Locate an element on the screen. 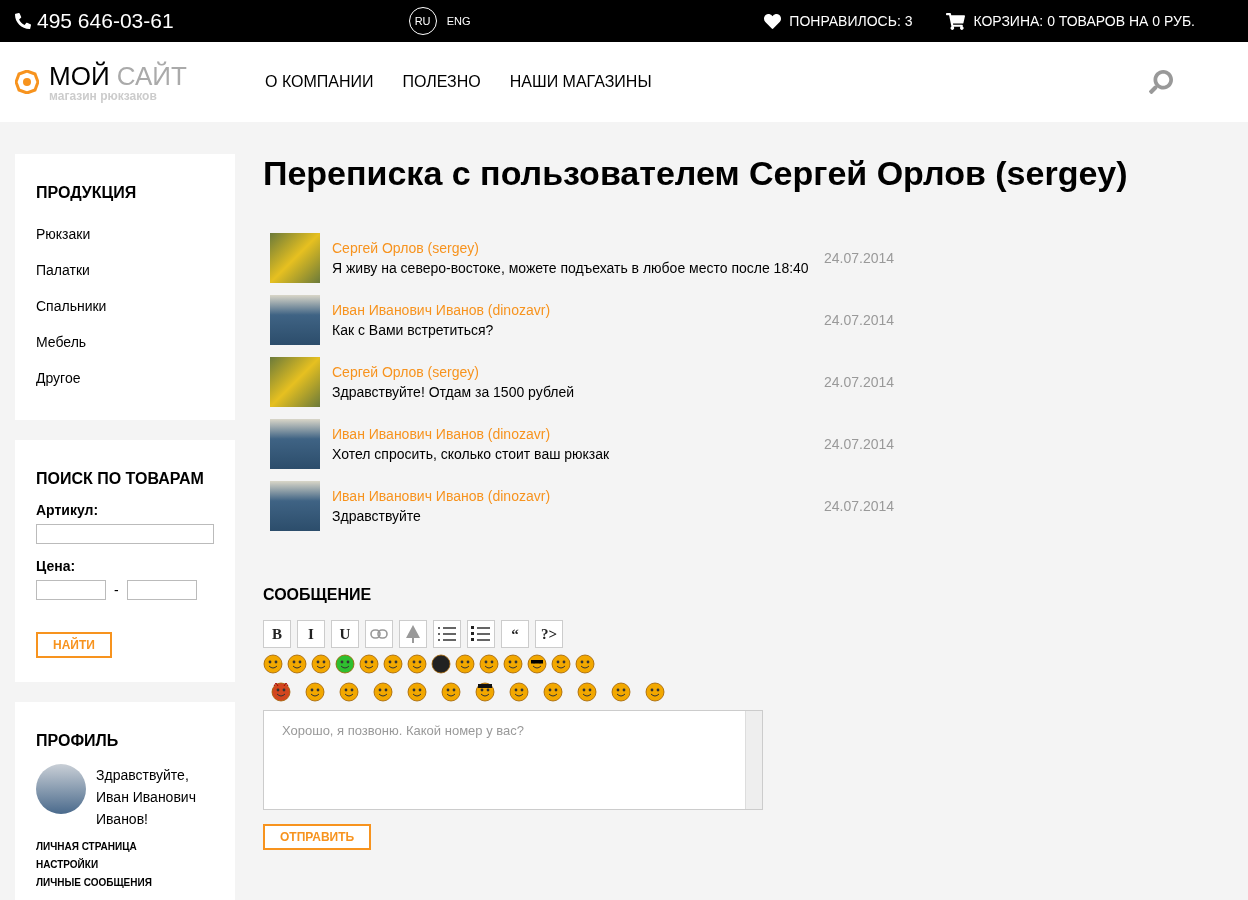  bullet-list-icon is located at coordinates (481, 634).